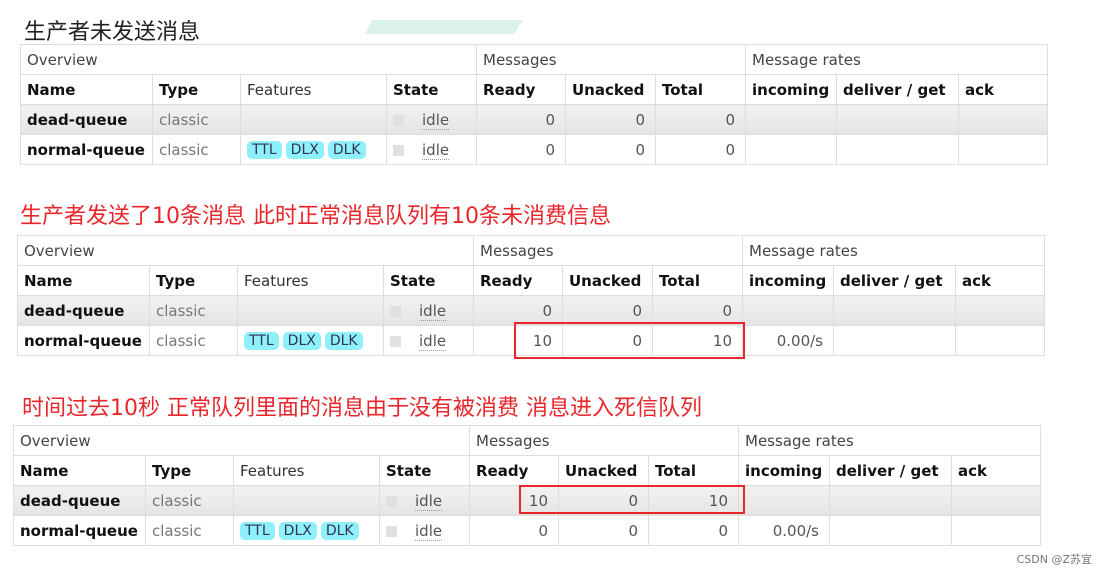  I want to click on table-row: normal-queue classic TTL DLX DLK idle 0 0 0, so click(534, 149).